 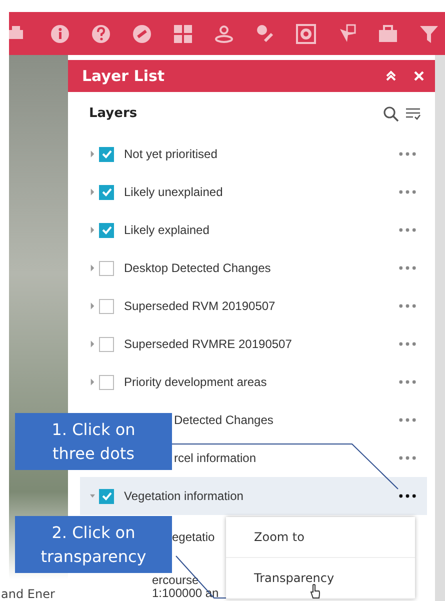 I want to click on search-icon, so click(x=391, y=114).